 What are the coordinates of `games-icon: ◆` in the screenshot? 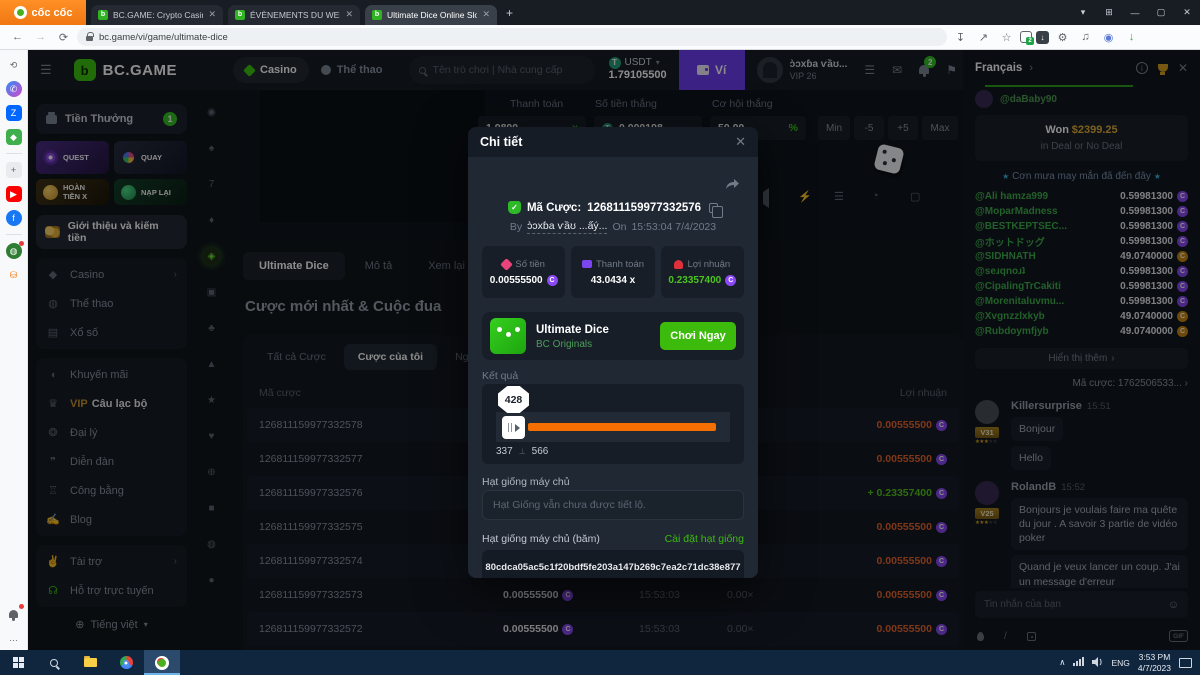 It's located at (13, 137).